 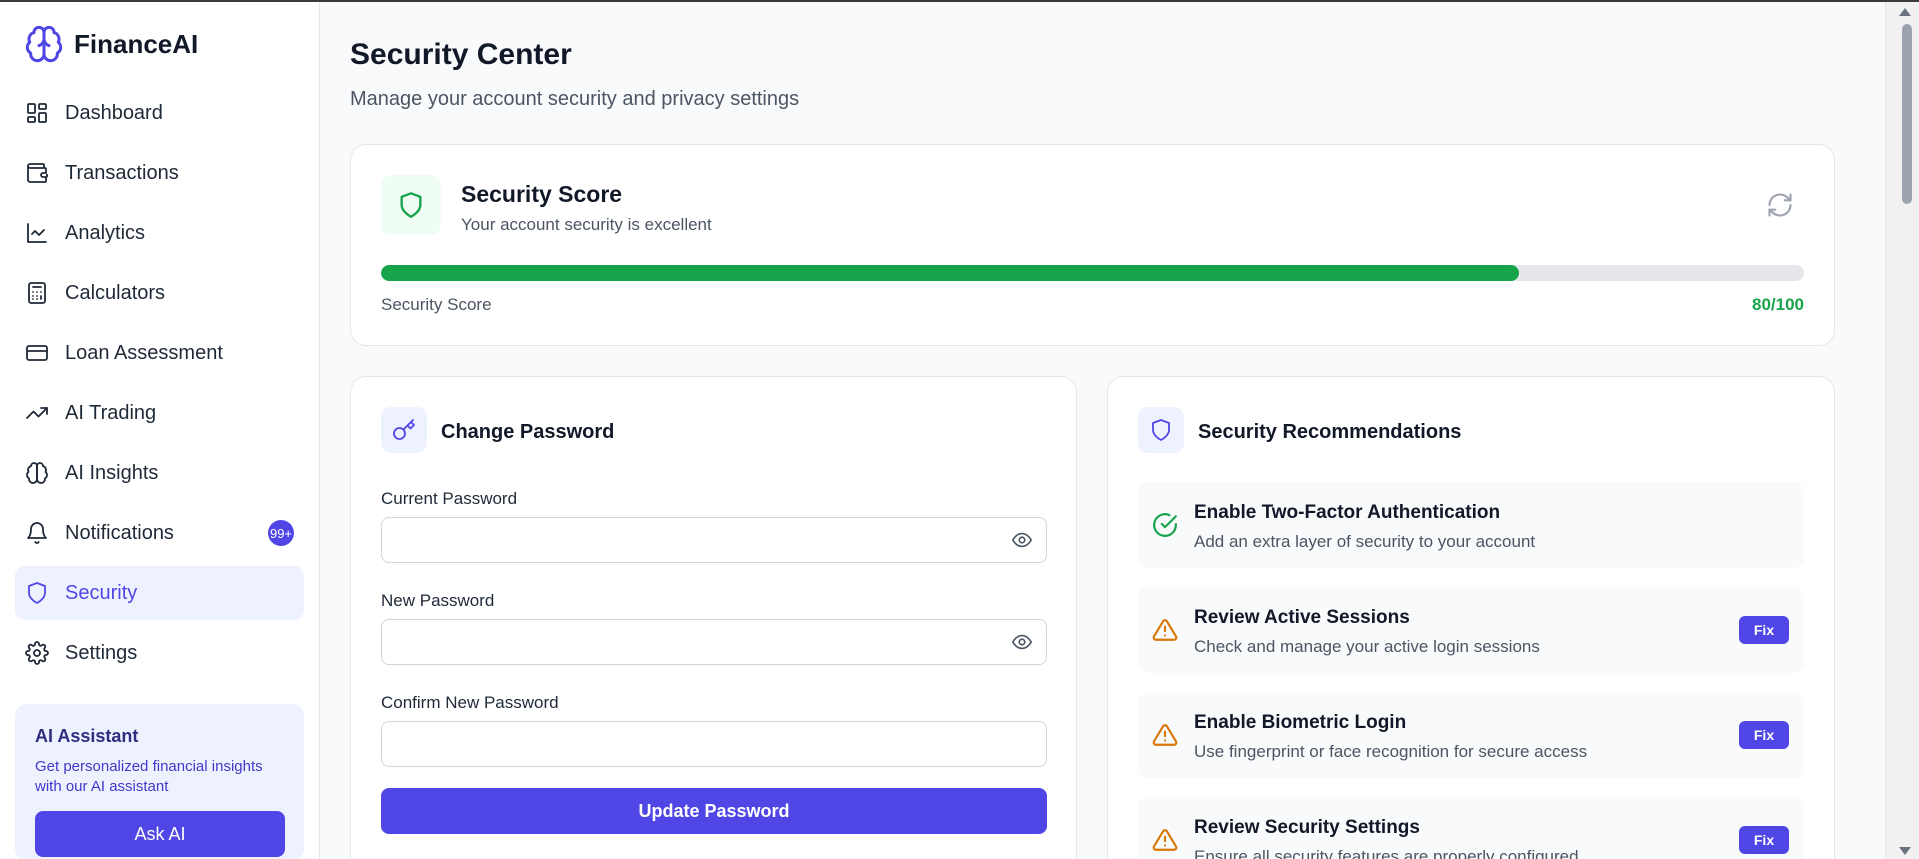 I want to click on password-icon-box, so click(x=404, y=430).